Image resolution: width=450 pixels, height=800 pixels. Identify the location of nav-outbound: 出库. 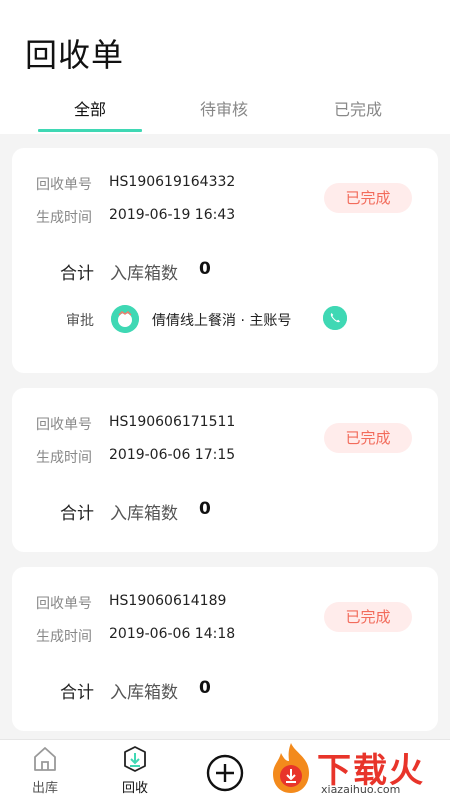
(45, 770).